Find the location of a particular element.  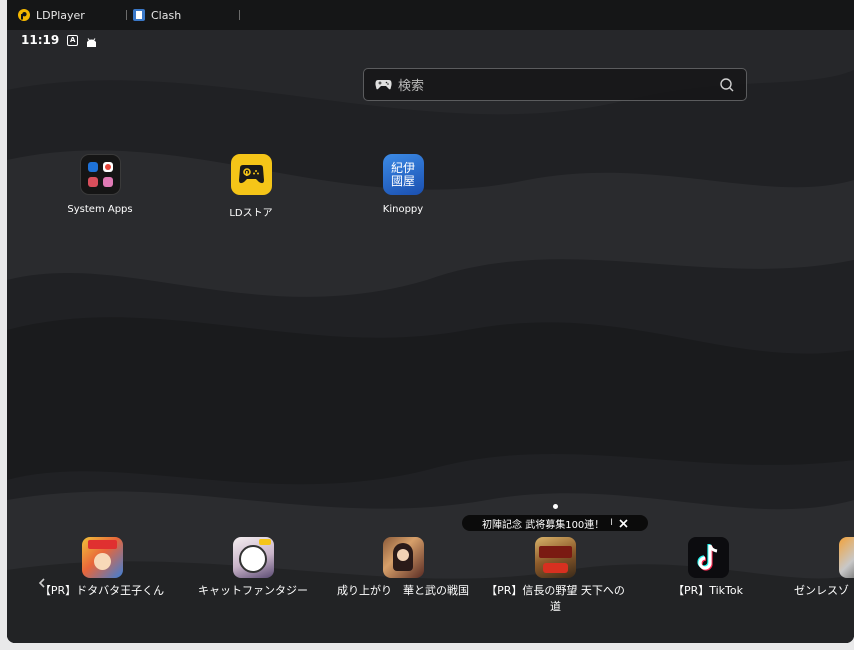

tab-clash: Clash is located at coordinates (157, 15).